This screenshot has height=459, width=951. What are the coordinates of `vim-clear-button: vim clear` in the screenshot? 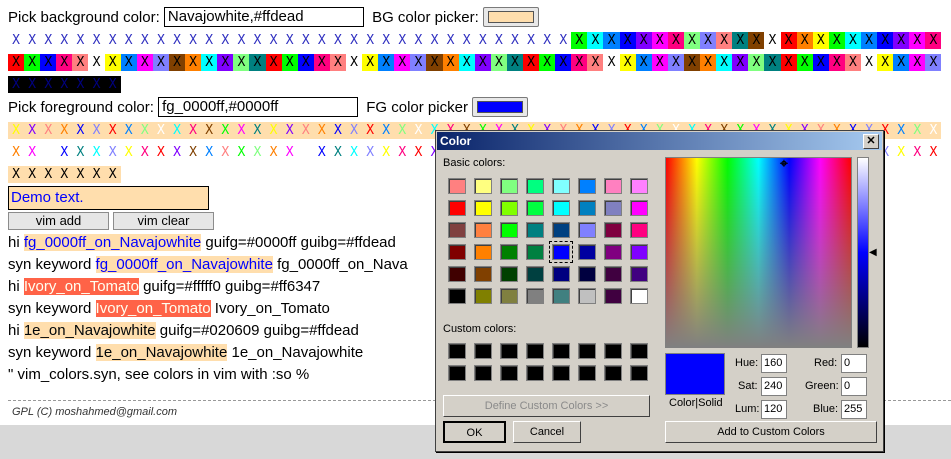 It's located at (163, 221).